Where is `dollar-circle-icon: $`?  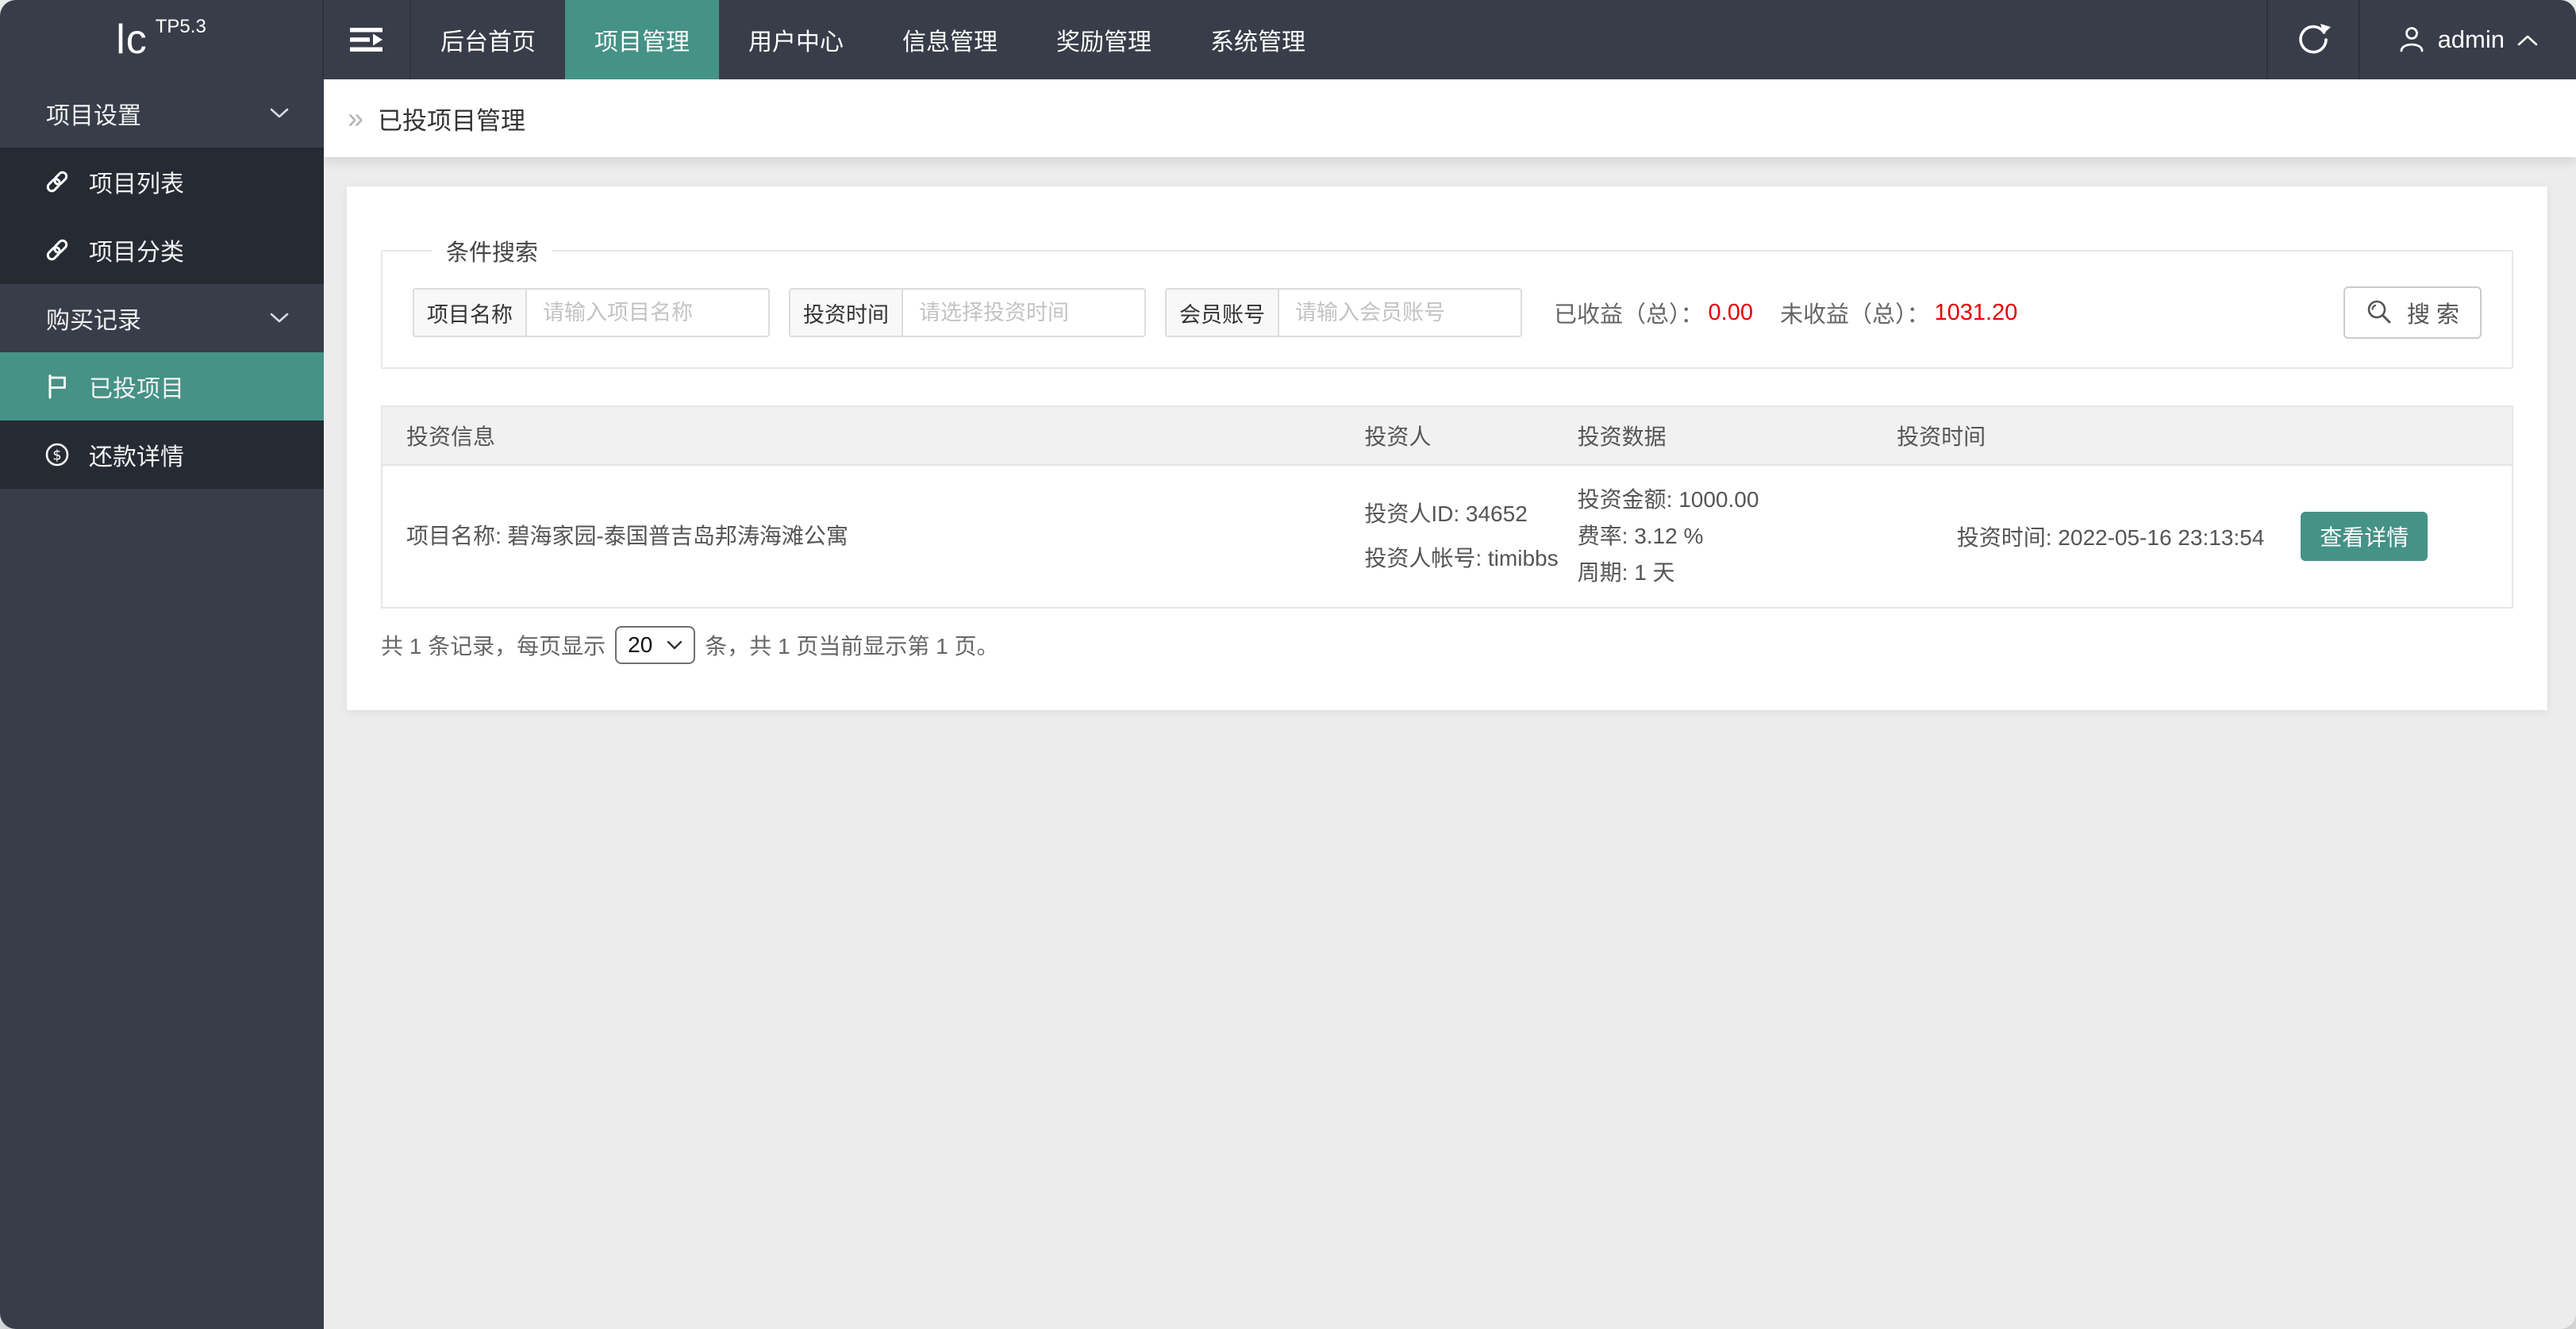 dollar-circle-icon: $ is located at coordinates (57, 454).